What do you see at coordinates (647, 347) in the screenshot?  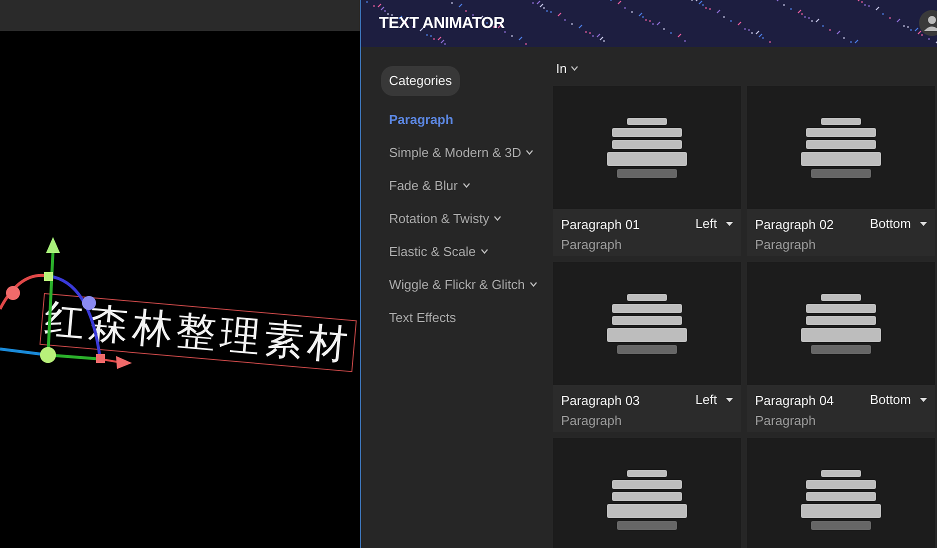 I see `preset-card: Paragraph 03 Paragraph Left` at bounding box center [647, 347].